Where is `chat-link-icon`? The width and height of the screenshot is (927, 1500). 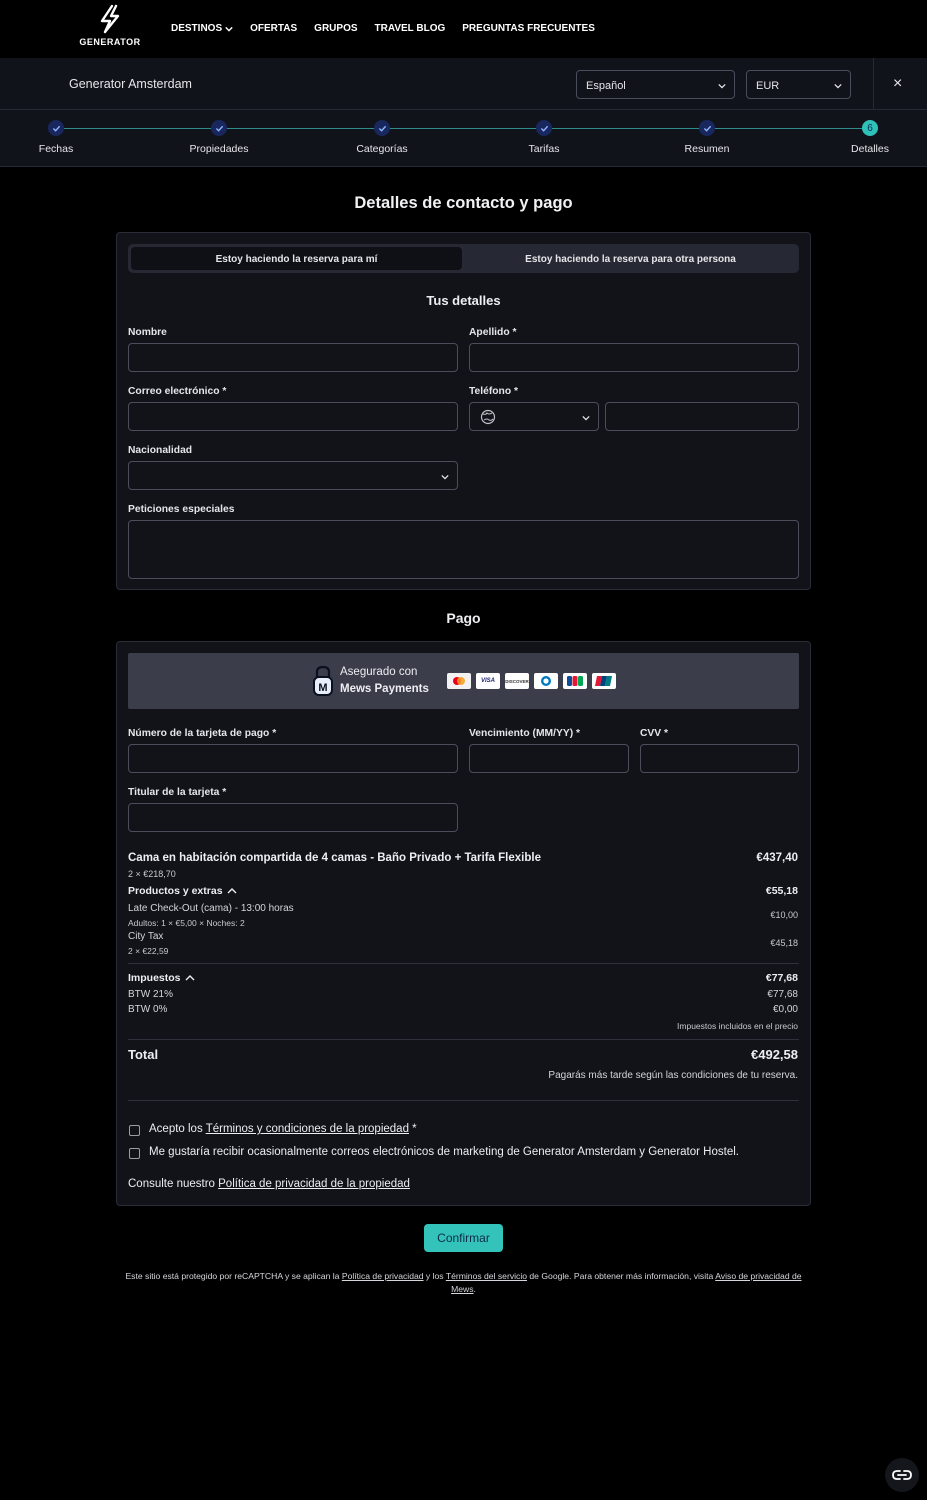
chat-link-icon is located at coordinates (902, 1475).